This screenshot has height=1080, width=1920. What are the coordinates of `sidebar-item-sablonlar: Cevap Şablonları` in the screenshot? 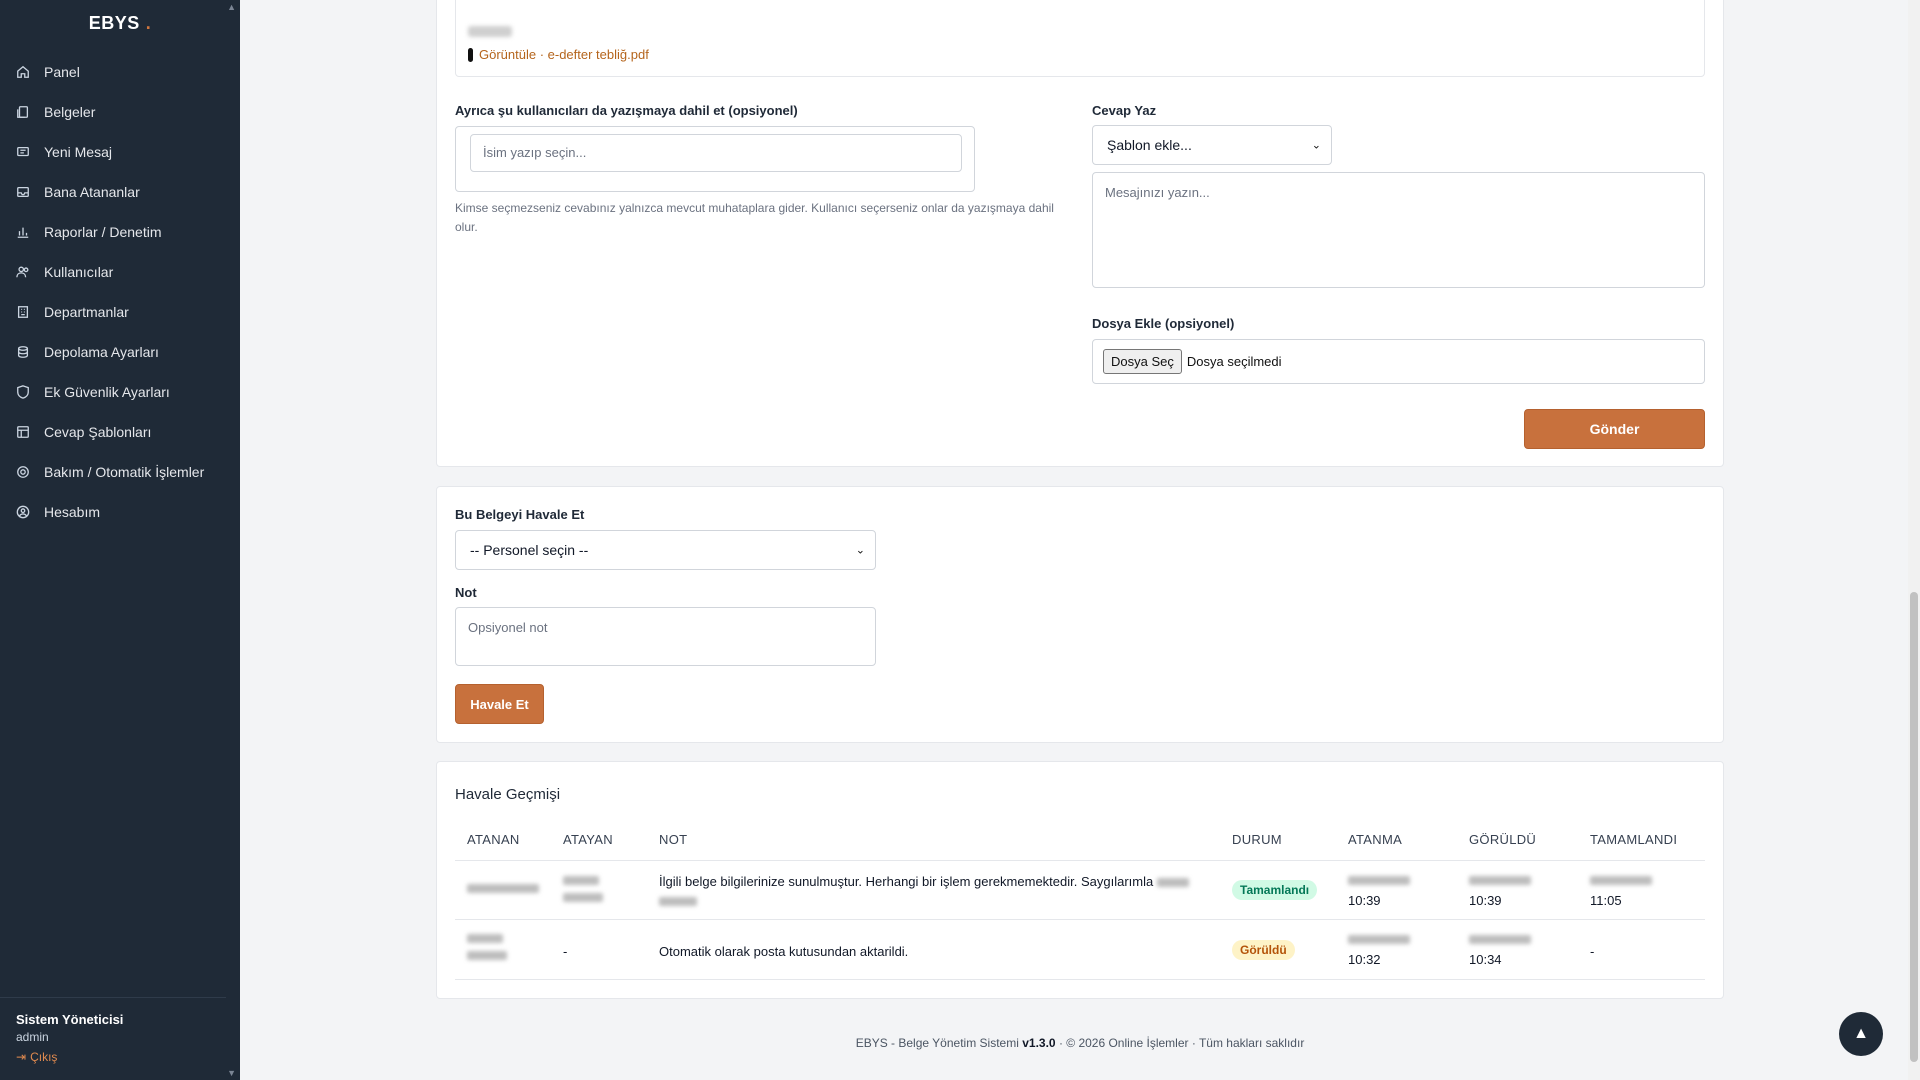 It's located at (120, 432).